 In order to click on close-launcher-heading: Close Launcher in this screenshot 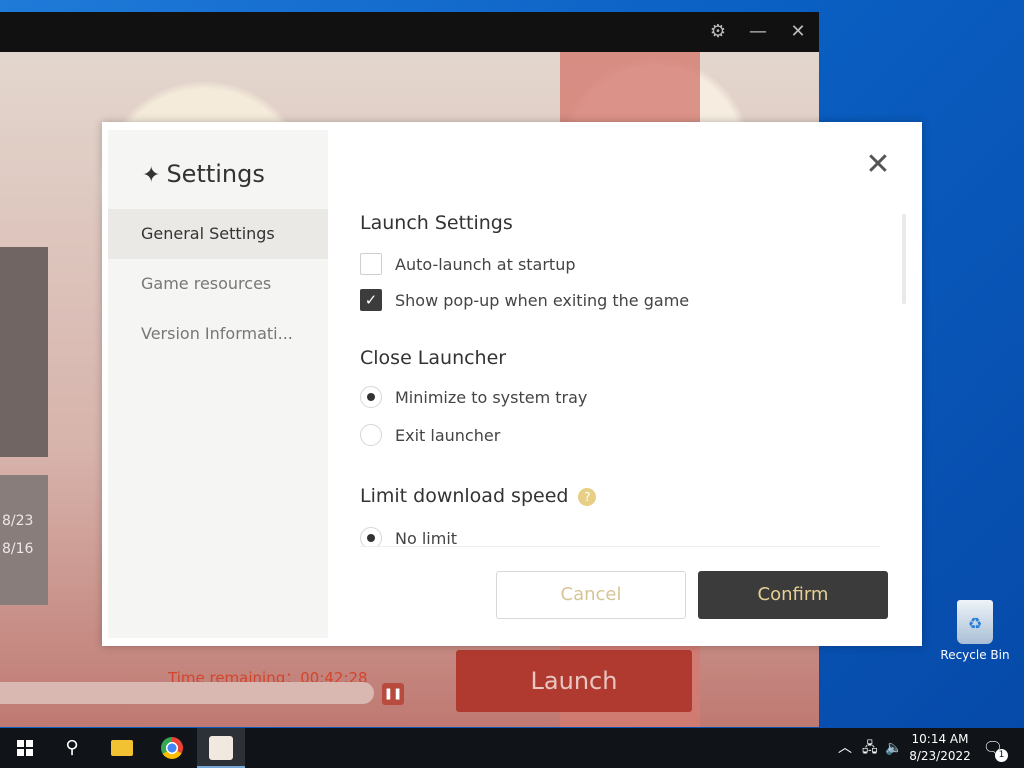, I will do `click(433, 358)`.